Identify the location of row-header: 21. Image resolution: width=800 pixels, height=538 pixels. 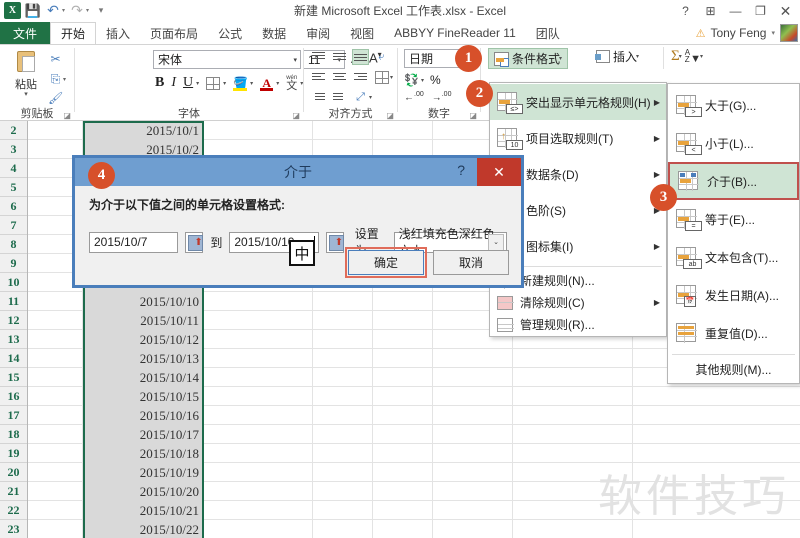
(13, 491).